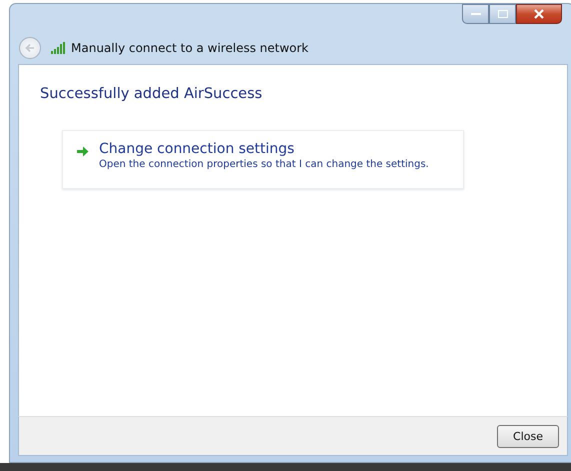  What do you see at coordinates (190, 48) in the screenshot?
I see `window-title: Manually connect to a wireless network` at bounding box center [190, 48].